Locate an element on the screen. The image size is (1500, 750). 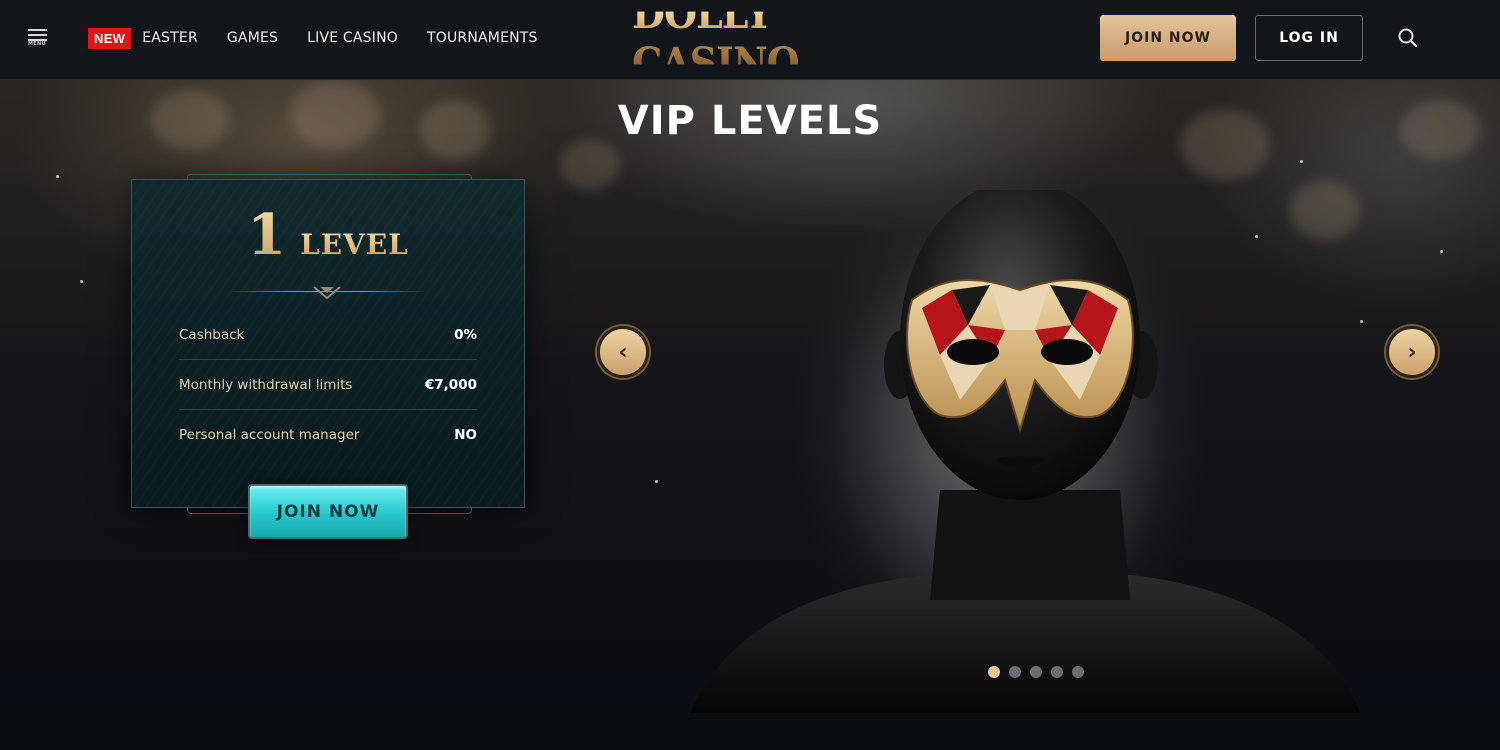
chevron-down-icon is located at coordinates (327, 293).